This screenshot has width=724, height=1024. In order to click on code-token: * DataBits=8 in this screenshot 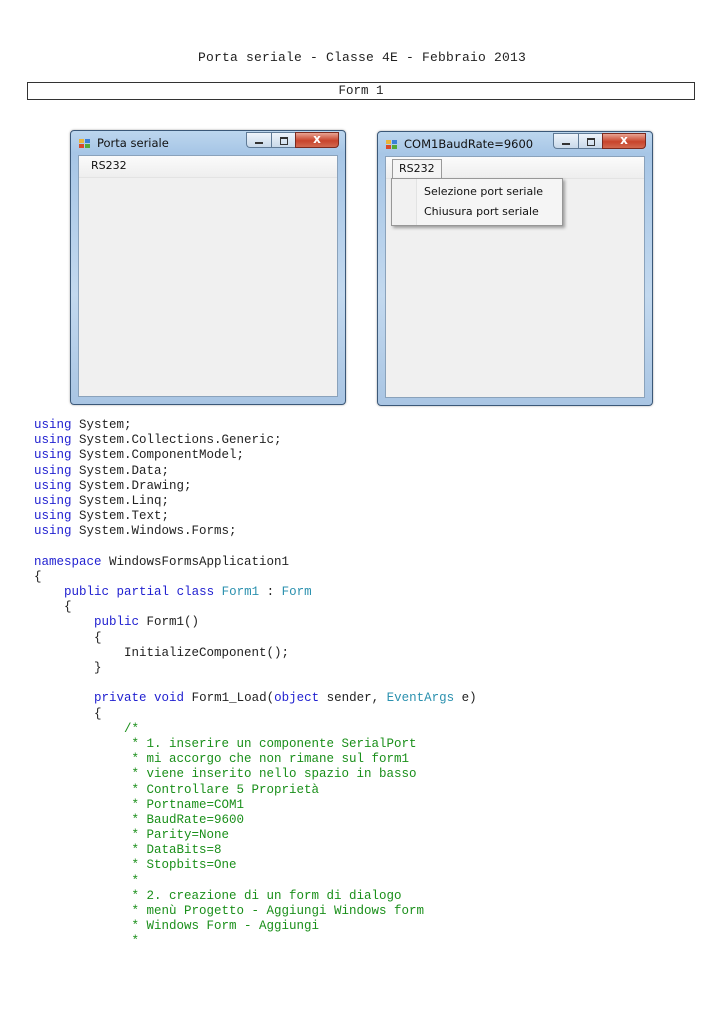, I will do `click(128, 850)`.